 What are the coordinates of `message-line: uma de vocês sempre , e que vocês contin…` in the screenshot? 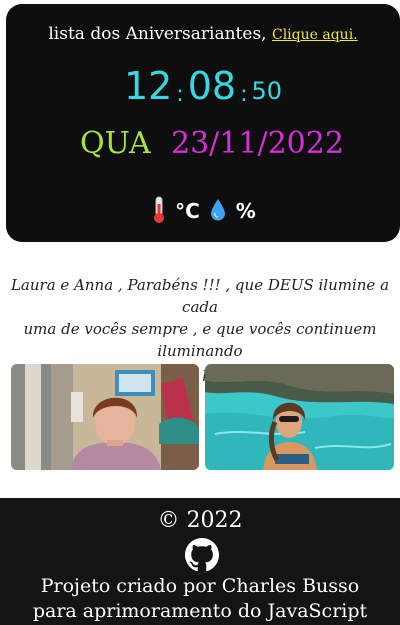 It's located at (200, 340).